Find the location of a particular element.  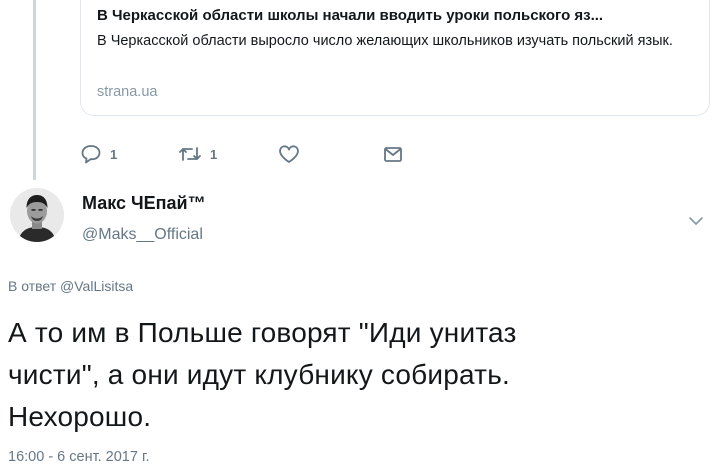

author-name: Макс ЧЕпай™ is located at coordinates (144, 203).